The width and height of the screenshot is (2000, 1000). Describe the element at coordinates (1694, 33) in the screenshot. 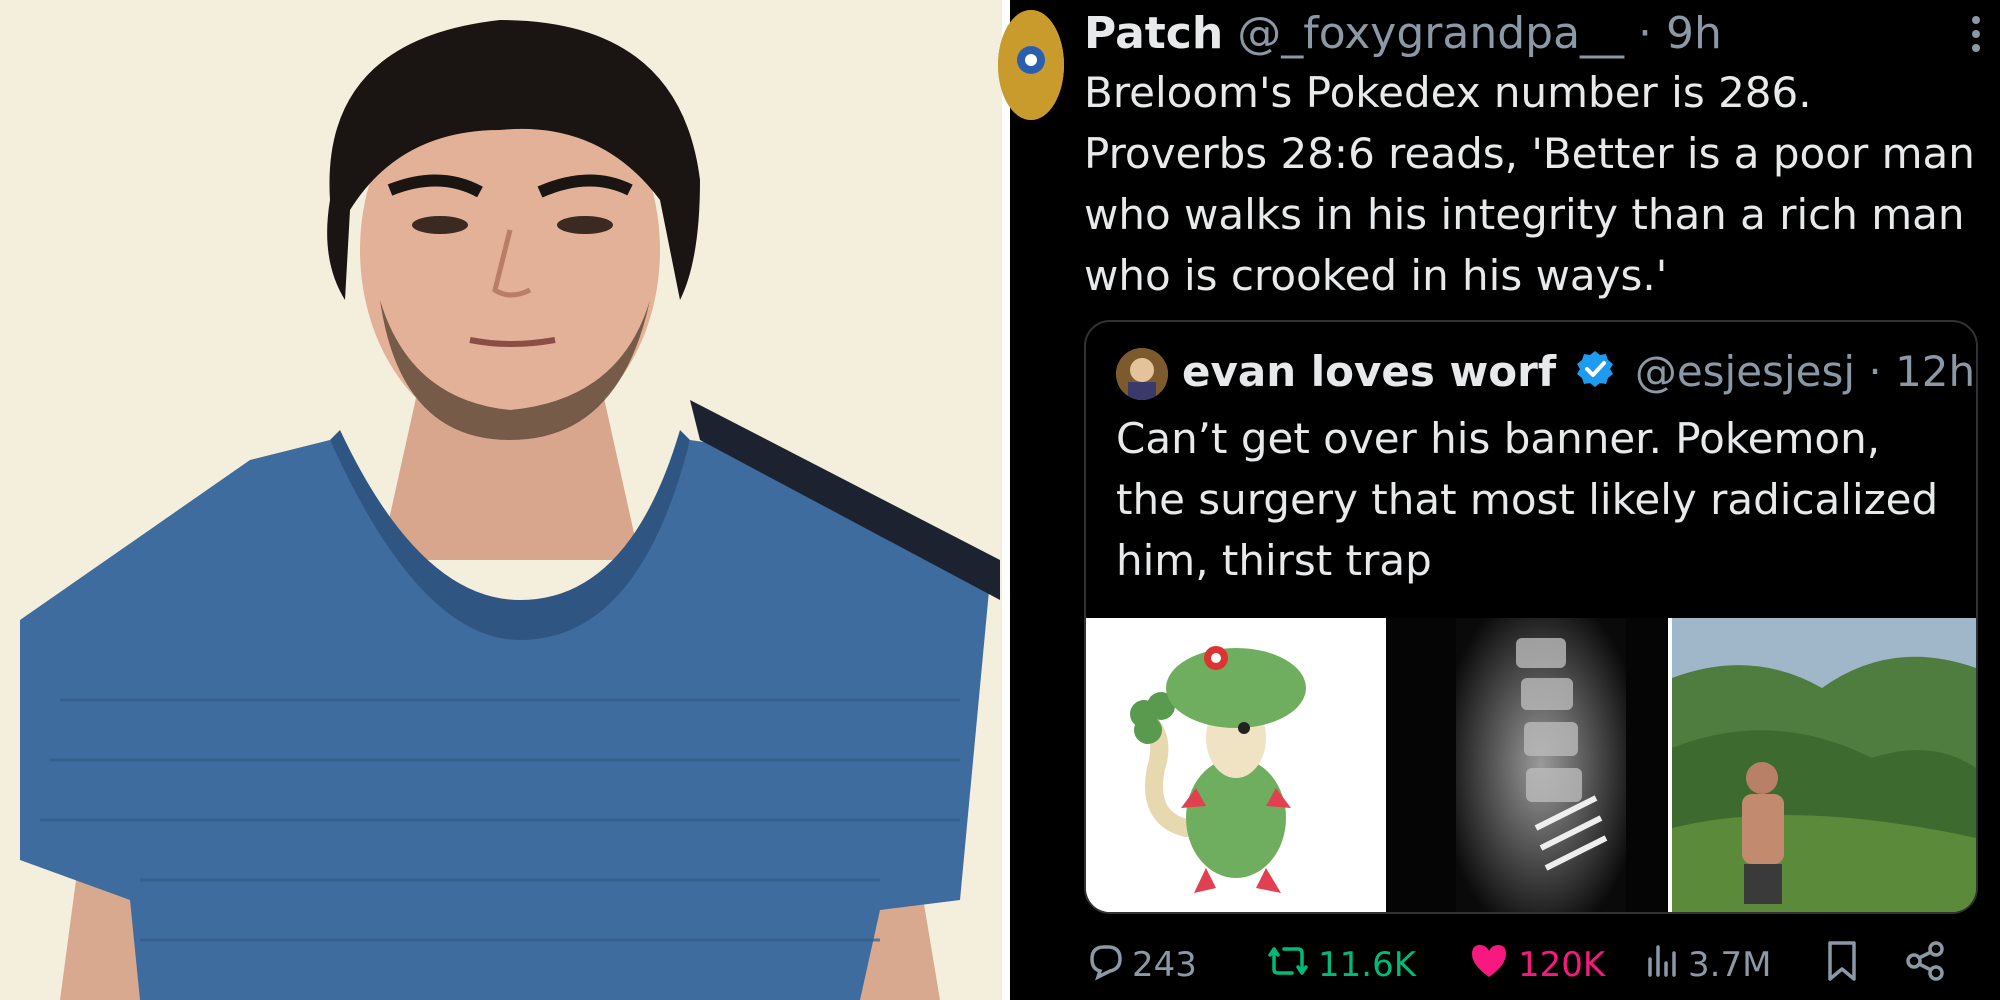

I see `timestamp: 9h` at that location.